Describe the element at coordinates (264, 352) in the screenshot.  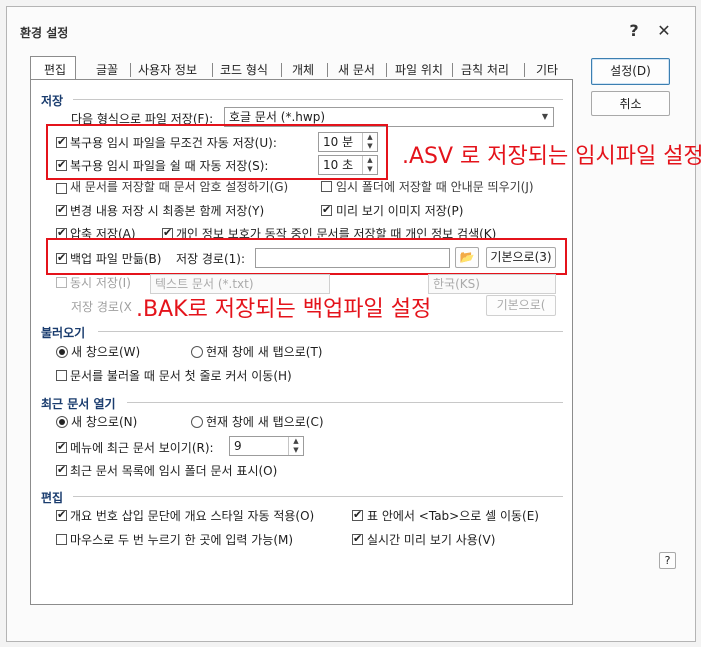
I see `open-new-tab-label: 현재 창에 새 탭으로(T)` at that location.